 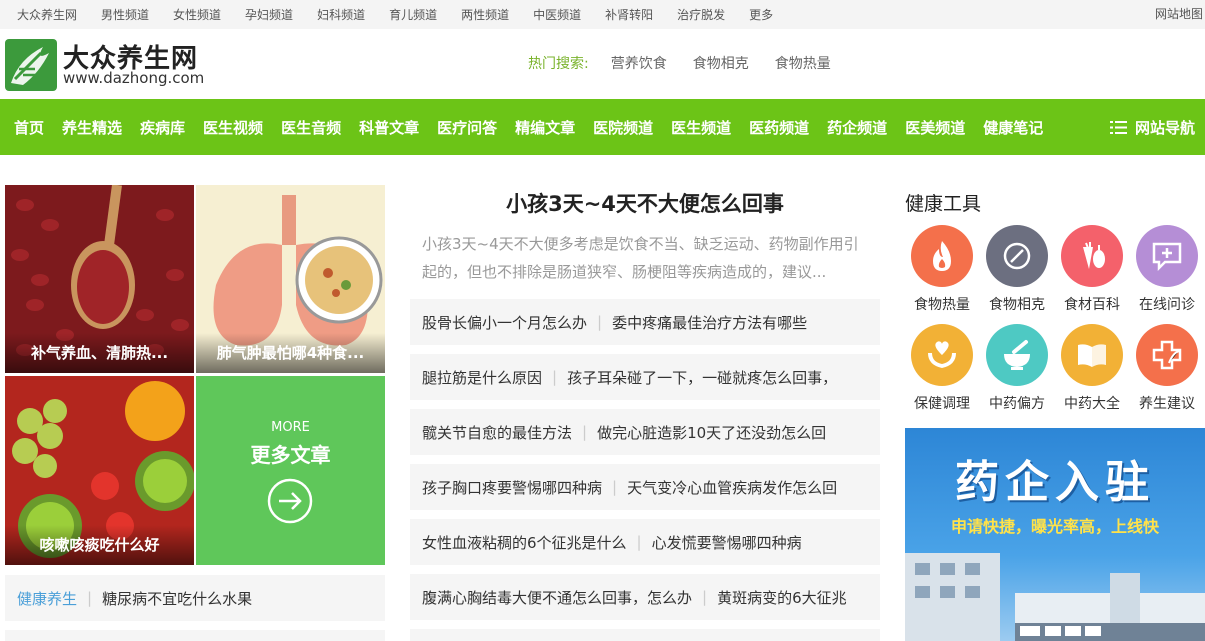 I want to click on article-link: 糖尿病不宜吃什么水果, so click(x=177, y=598).